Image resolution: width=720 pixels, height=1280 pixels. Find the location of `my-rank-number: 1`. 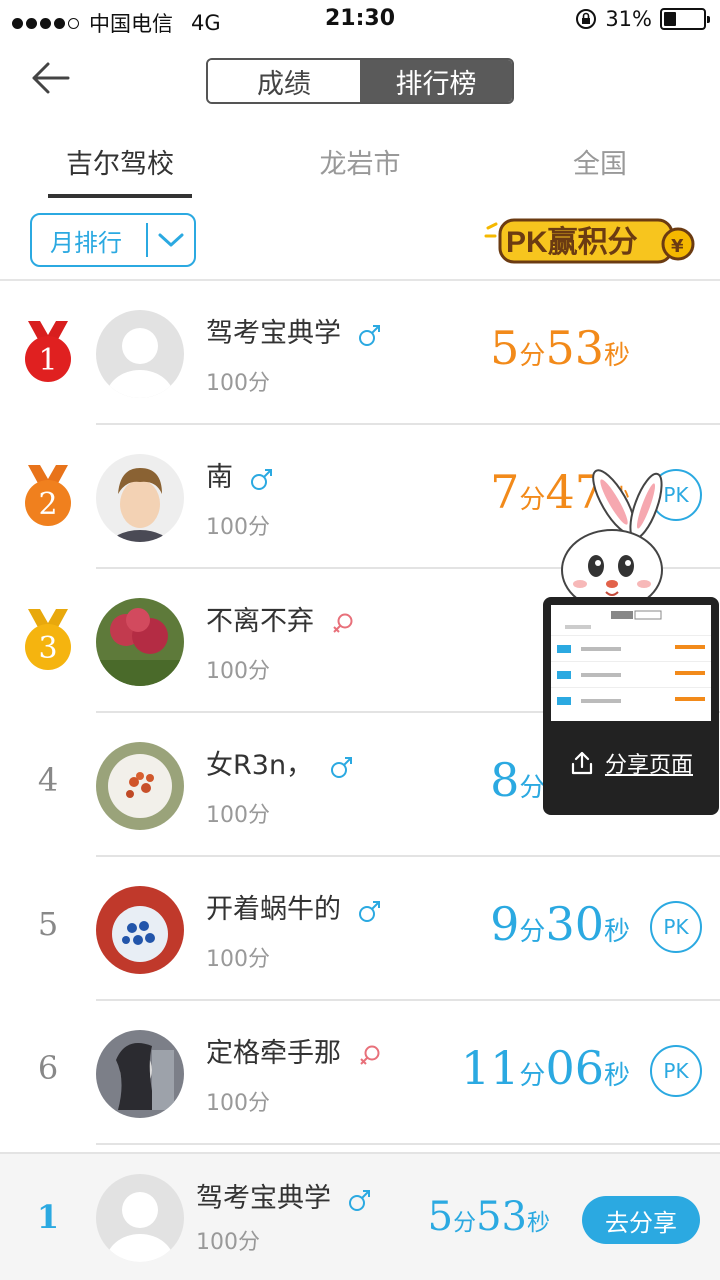

my-rank-number: 1 is located at coordinates (48, 1217).